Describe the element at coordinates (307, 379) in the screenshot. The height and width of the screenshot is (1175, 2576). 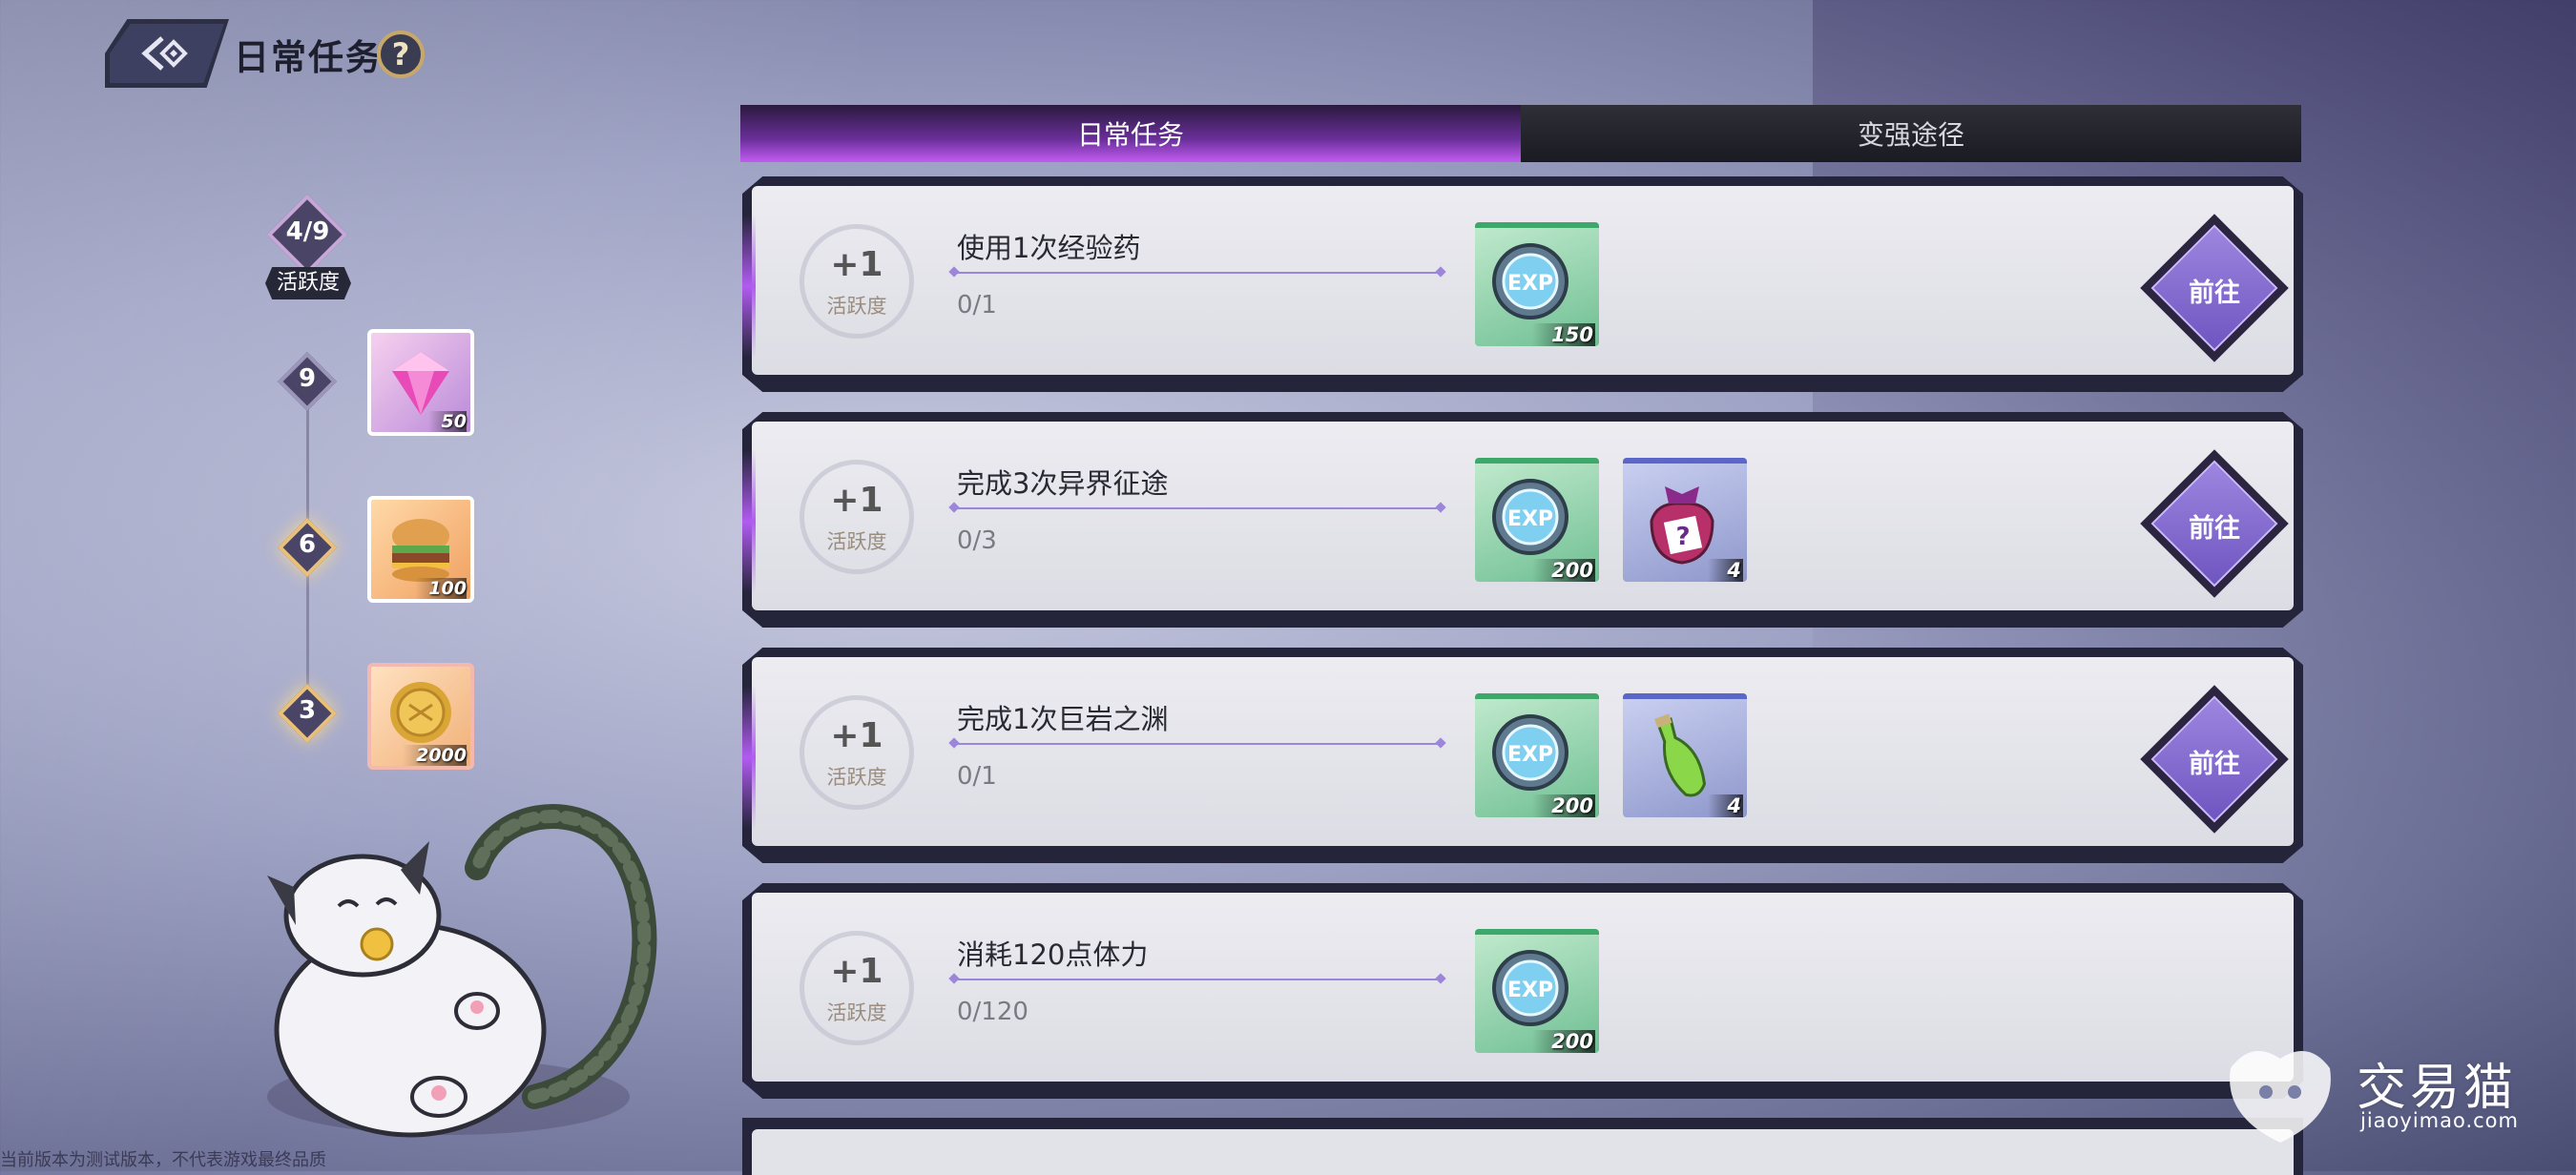
I see `milestone-value: 9` at that location.